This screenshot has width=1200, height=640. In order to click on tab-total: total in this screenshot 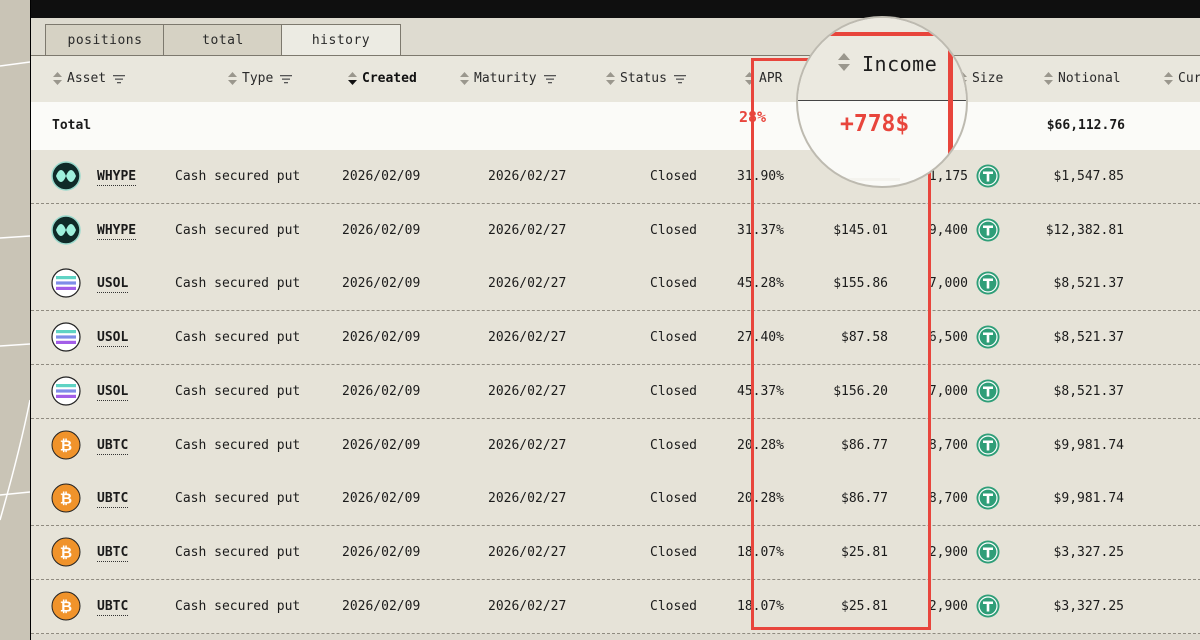, I will do `click(223, 40)`.